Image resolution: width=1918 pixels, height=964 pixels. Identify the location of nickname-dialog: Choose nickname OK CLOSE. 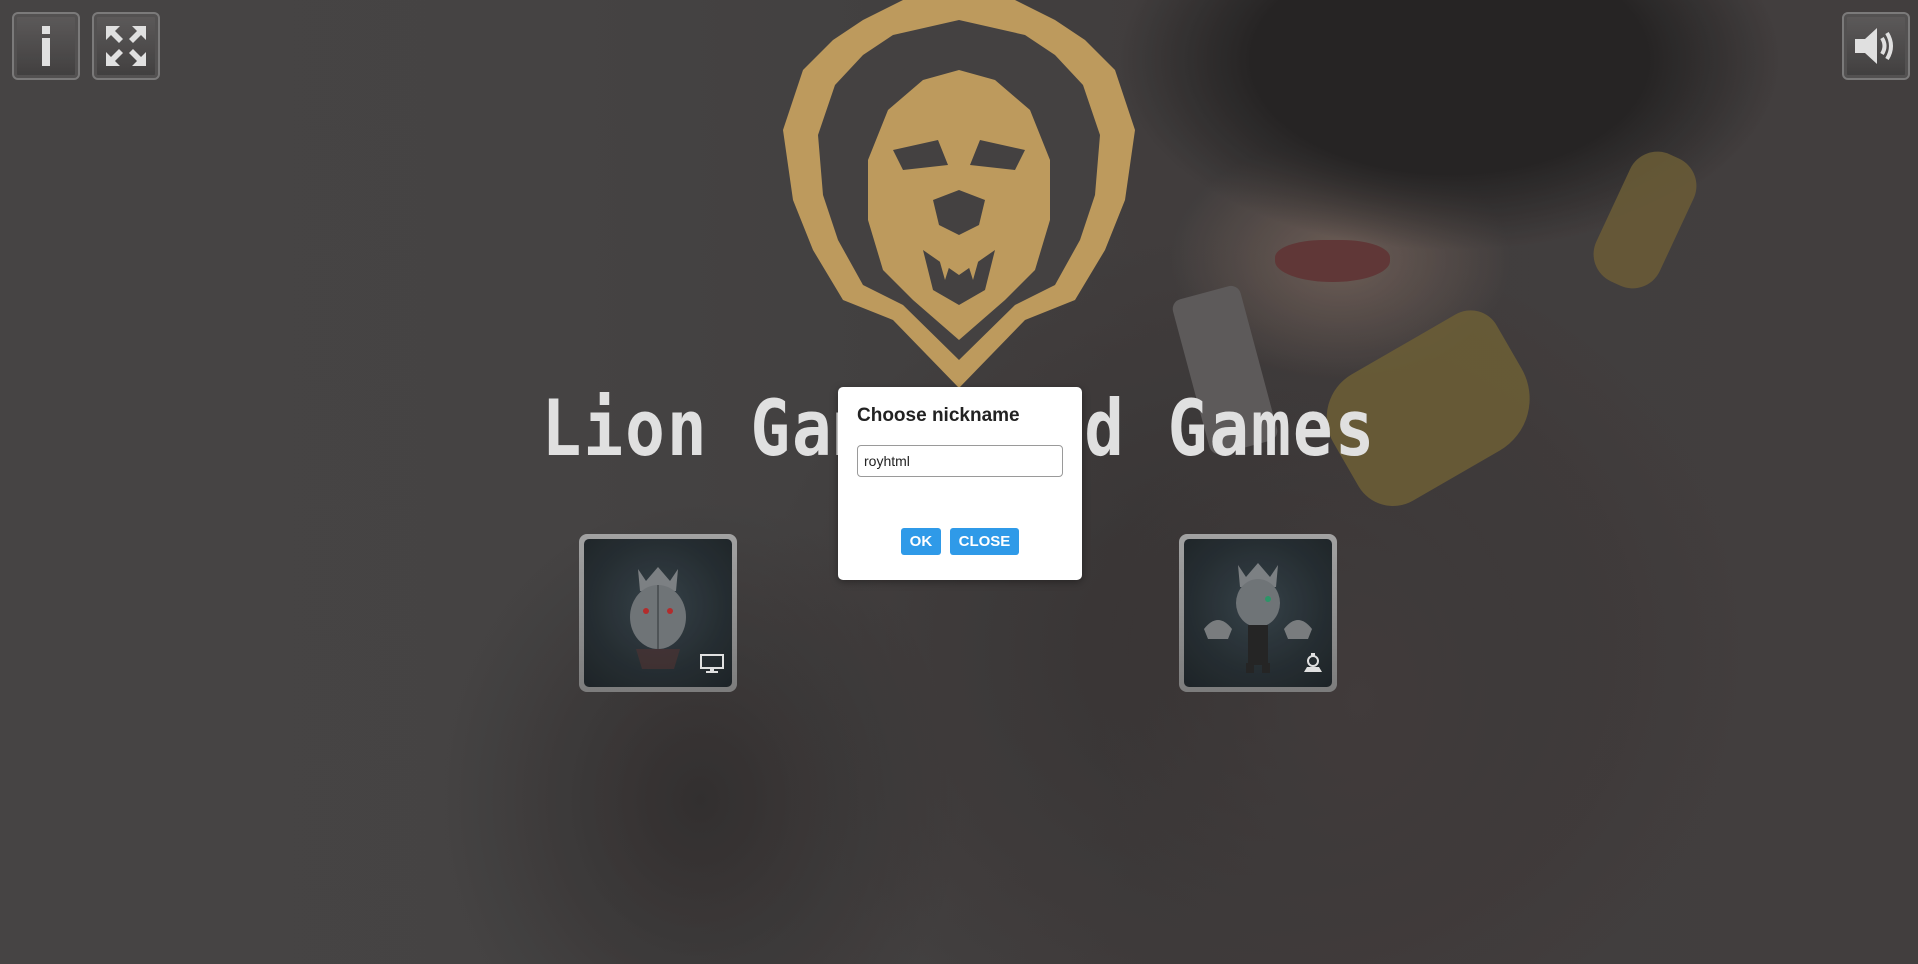
(960, 483).